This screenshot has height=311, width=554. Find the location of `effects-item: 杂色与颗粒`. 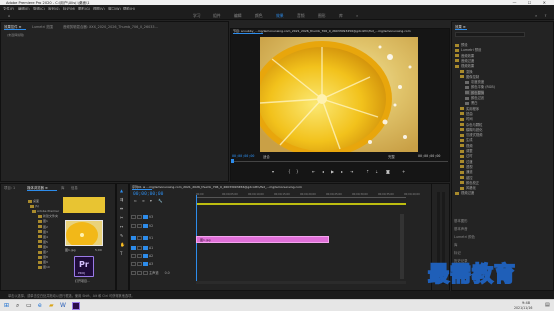

effects-item: 杂色与颗粒 is located at coordinates (471, 124).